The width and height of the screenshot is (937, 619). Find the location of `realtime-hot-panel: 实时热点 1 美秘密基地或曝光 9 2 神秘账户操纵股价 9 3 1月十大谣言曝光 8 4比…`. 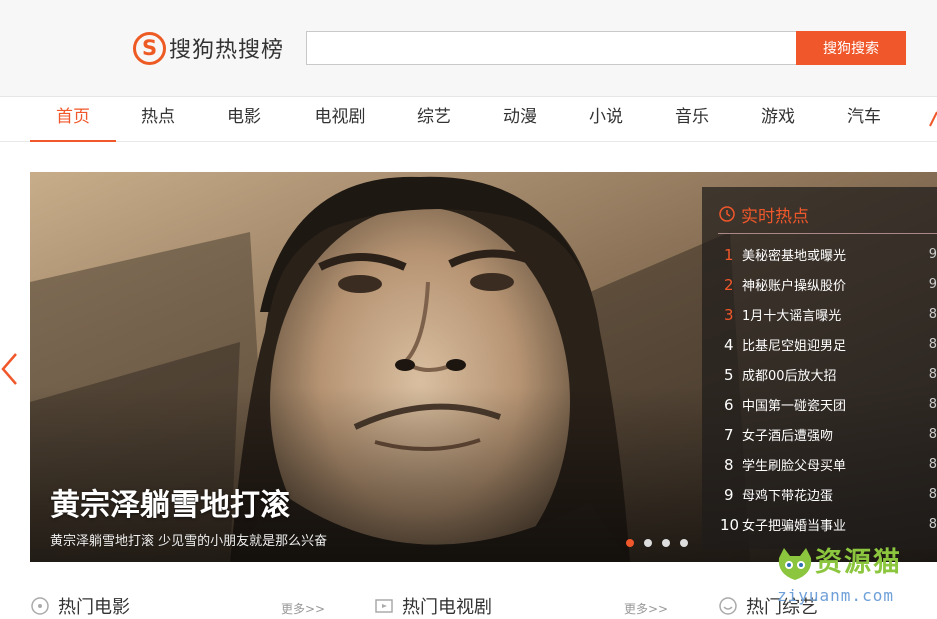

realtime-hot-panel: 实时热点 1 美秘密基地或曝光 9 2 神秘账户操纵股价 9 3 1月十大谣言曝光 8 4比… is located at coordinates (819, 368).